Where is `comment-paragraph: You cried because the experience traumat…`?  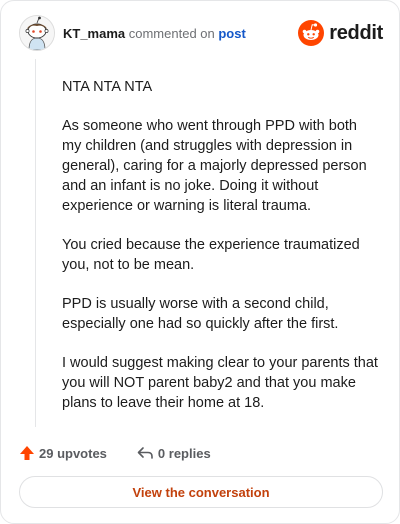
comment-paragraph: You cried because the experience traumat… is located at coordinates (211, 255).